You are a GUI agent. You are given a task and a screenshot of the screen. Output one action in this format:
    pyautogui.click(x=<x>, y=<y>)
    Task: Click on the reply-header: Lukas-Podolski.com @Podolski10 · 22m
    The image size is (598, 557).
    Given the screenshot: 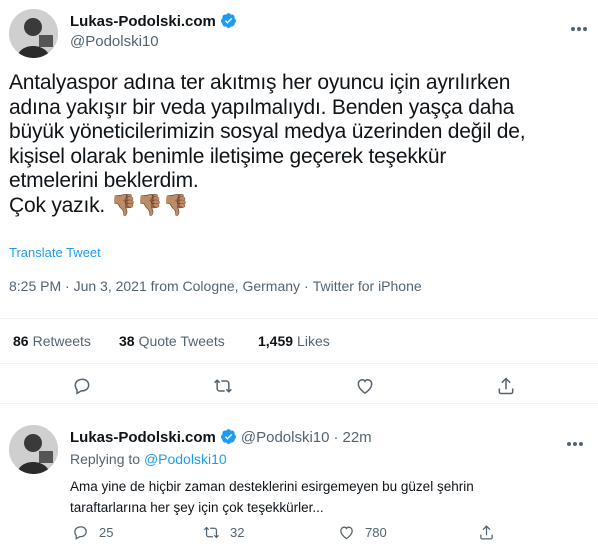 What is the action you would take?
    pyautogui.click(x=221, y=438)
    